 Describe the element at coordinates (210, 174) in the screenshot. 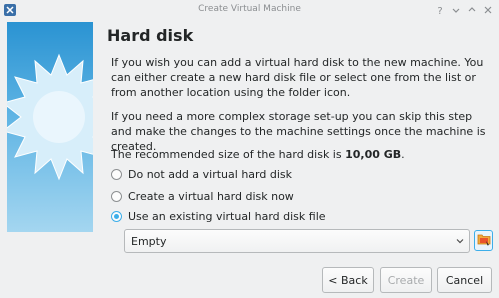

I see `option-no-disk-label: Do not add a virtual hard disk` at that location.